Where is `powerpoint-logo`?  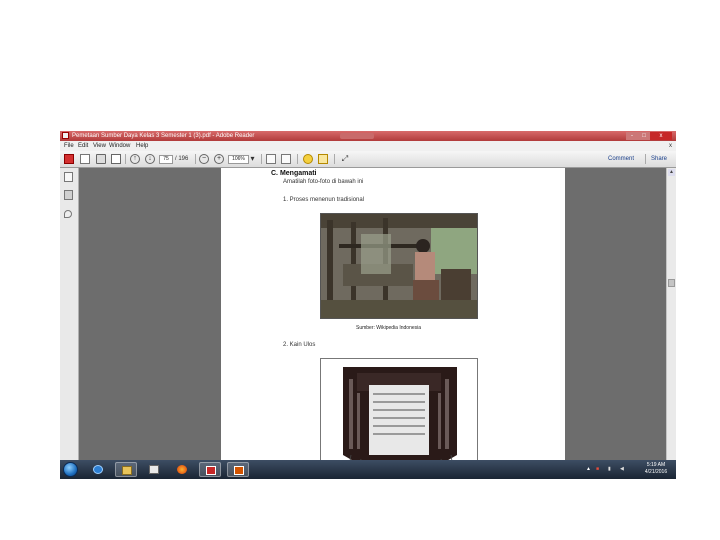 powerpoint-logo is located at coordinates (239, 470).